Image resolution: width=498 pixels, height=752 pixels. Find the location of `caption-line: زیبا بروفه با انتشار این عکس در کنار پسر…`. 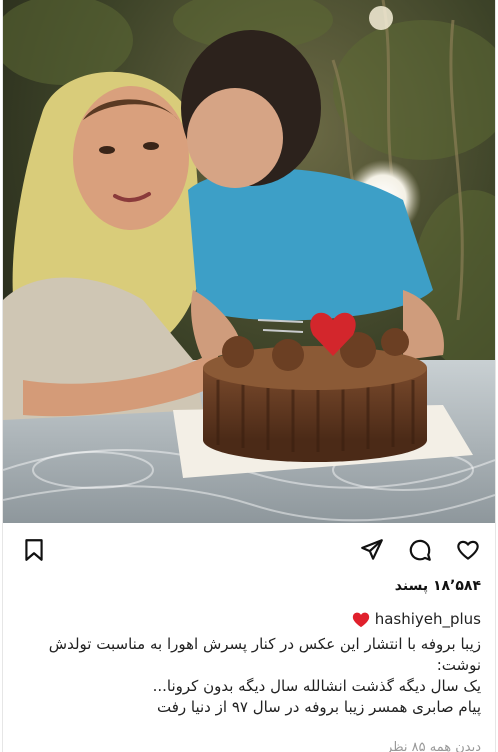

caption-line: زیبا بروفه با انتشار این عکس در کنار پسر… is located at coordinates (264, 644).